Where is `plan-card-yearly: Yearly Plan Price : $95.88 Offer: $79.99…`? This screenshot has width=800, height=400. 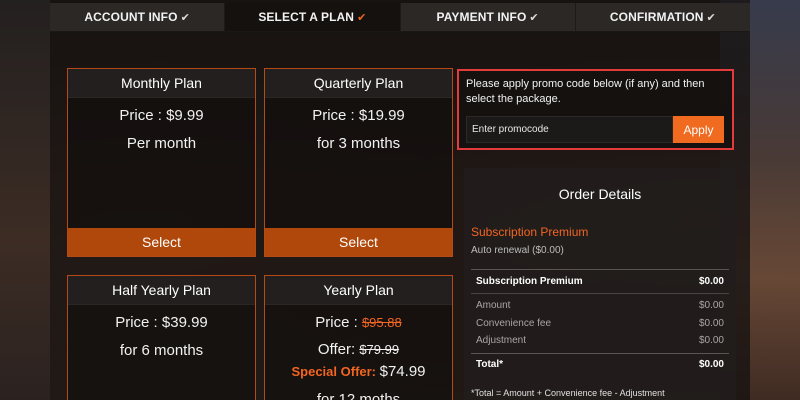 plan-card-yearly: Yearly Plan Price : $95.88 Offer: $79.99… is located at coordinates (358, 337).